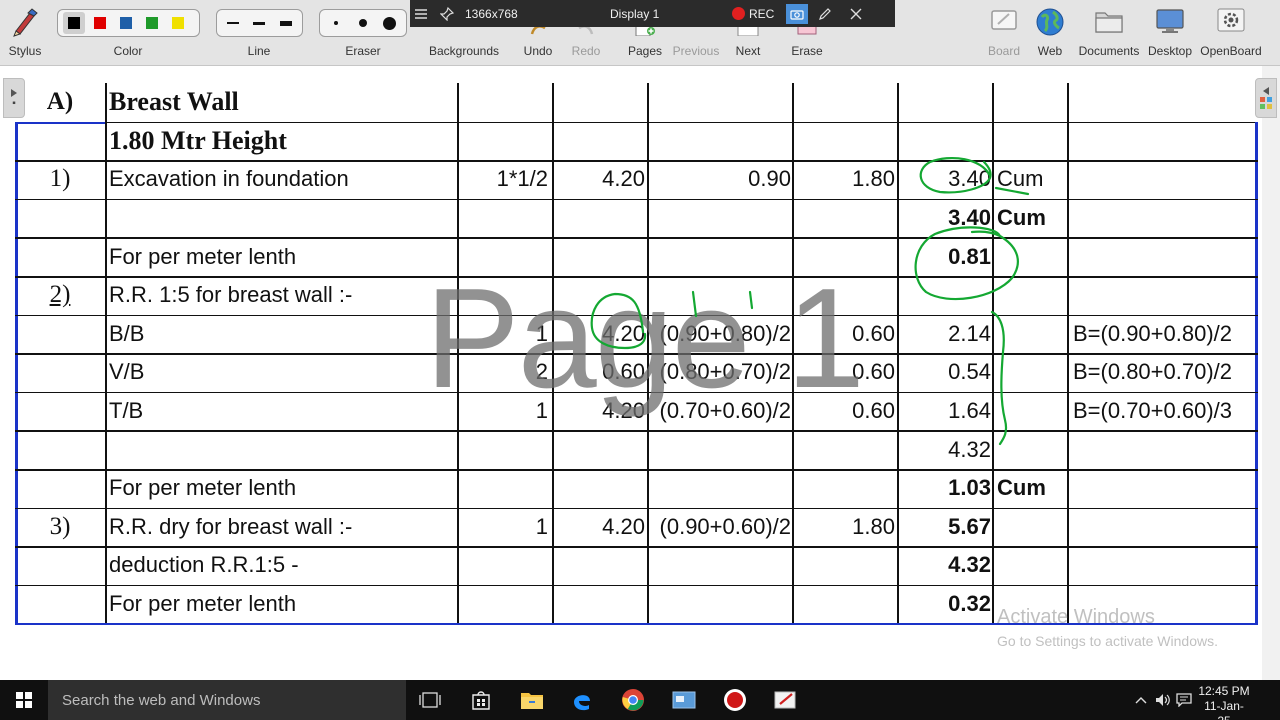 Image resolution: width=1280 pixels, height=720 pixels. I want to click on row-quantity: 1.03, so click(969, 488).